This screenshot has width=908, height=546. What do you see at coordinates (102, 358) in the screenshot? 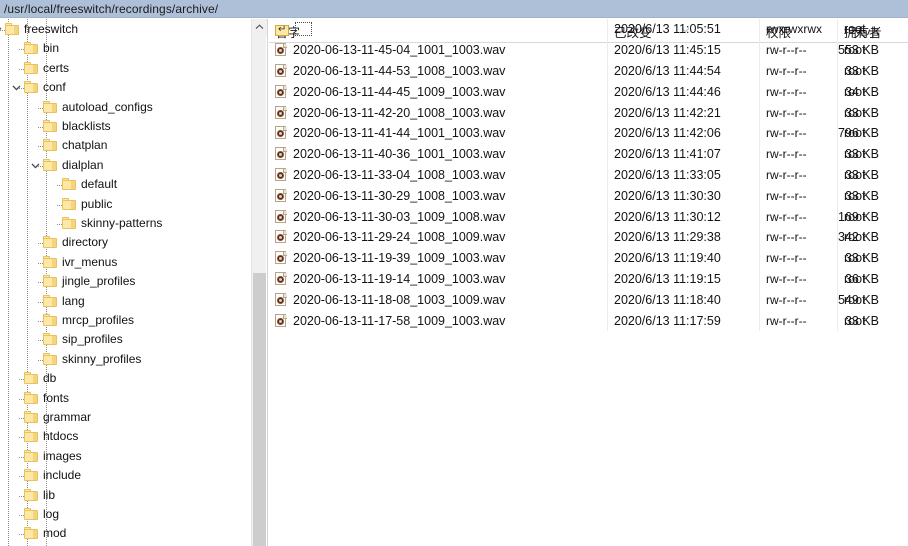
I see `tree-item-label: skinny_profiles` at bounding box center [102, 358].